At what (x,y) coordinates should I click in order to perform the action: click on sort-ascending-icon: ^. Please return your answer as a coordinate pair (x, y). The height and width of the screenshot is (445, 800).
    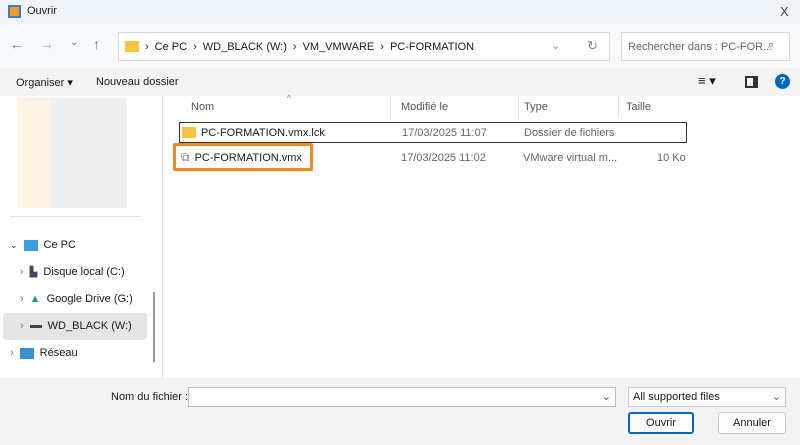
    Looking at the image, I should click on (289, 98).